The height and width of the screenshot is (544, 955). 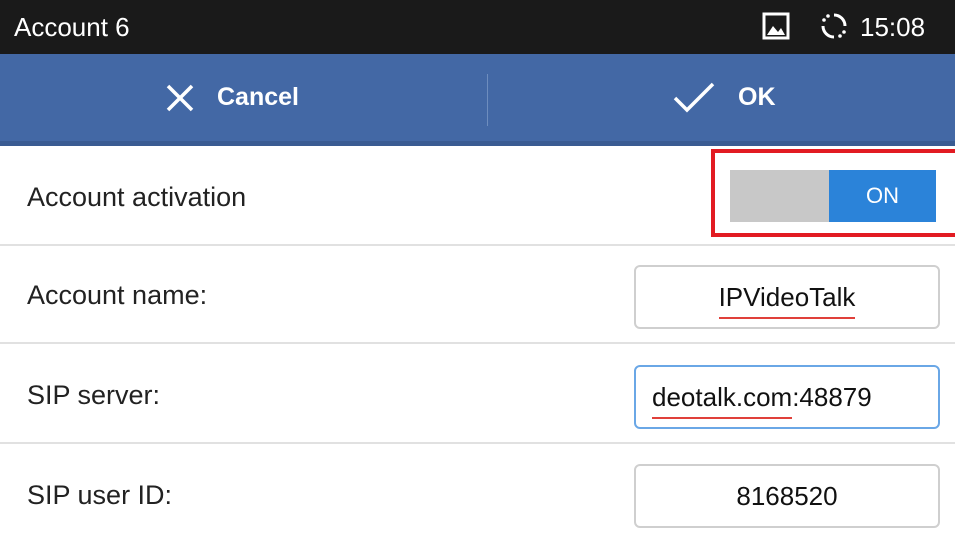 I want to click on account-activation-toggle: ON, so click(x=833, y=196).